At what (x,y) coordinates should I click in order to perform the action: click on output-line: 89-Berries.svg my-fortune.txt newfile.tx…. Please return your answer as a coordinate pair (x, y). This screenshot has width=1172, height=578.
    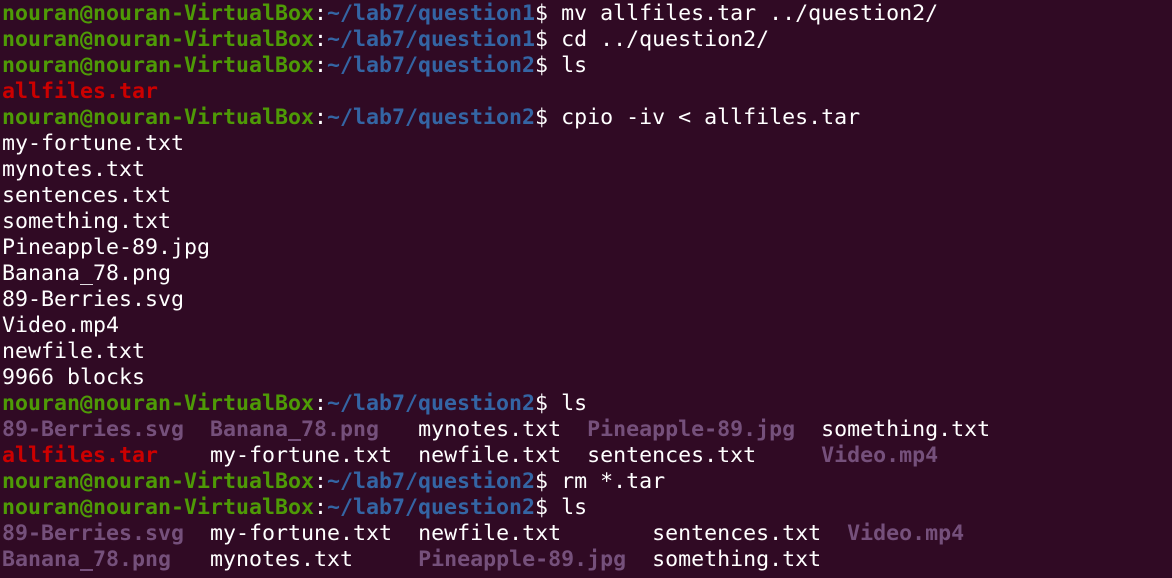
    Looking at the image, I should click on (483, 534).